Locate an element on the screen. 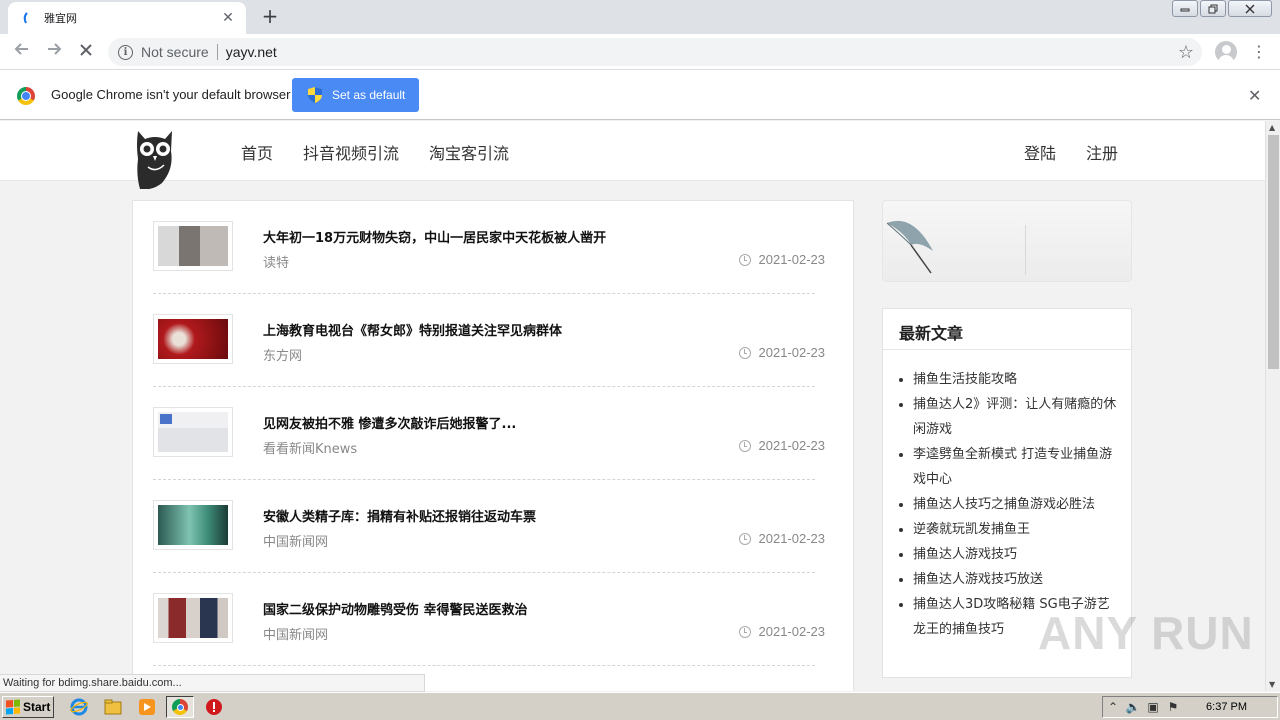 This screenshot has height=720, width=1280. tray-expand-icon: ⌃ is located at coordinates (1113, 707).